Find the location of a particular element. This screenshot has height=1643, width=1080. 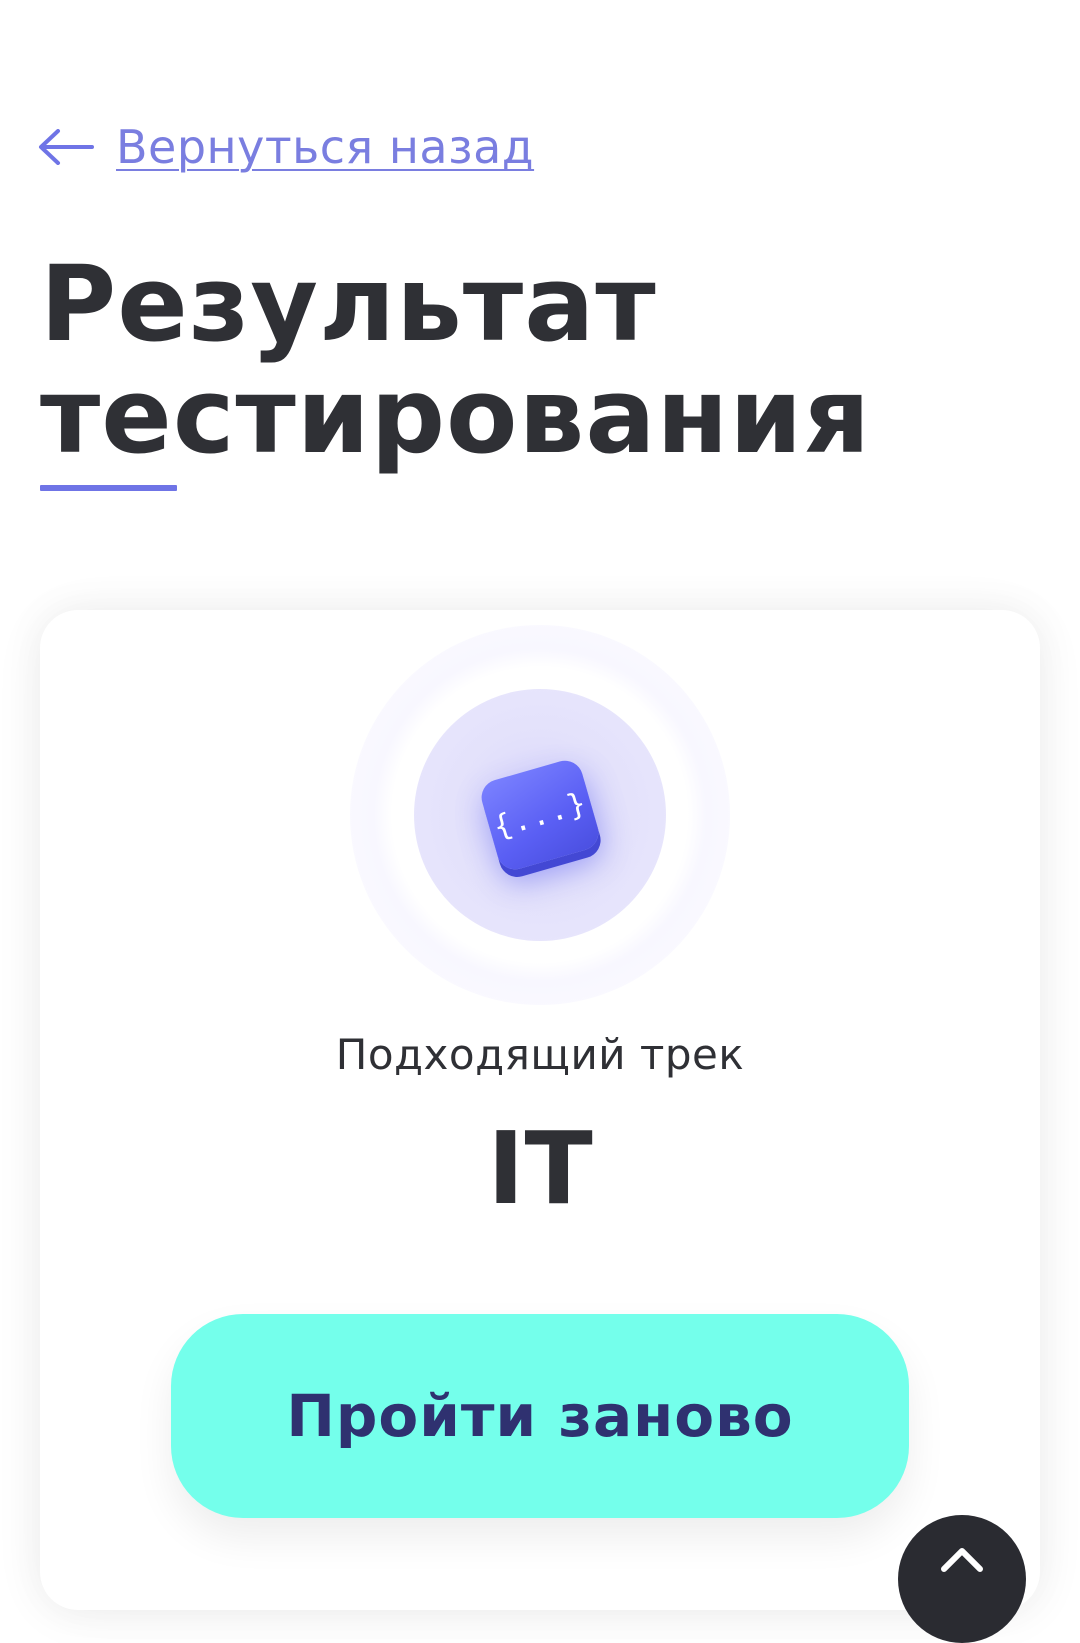

chevron-up-icon is located at coordinates (962, 1560).